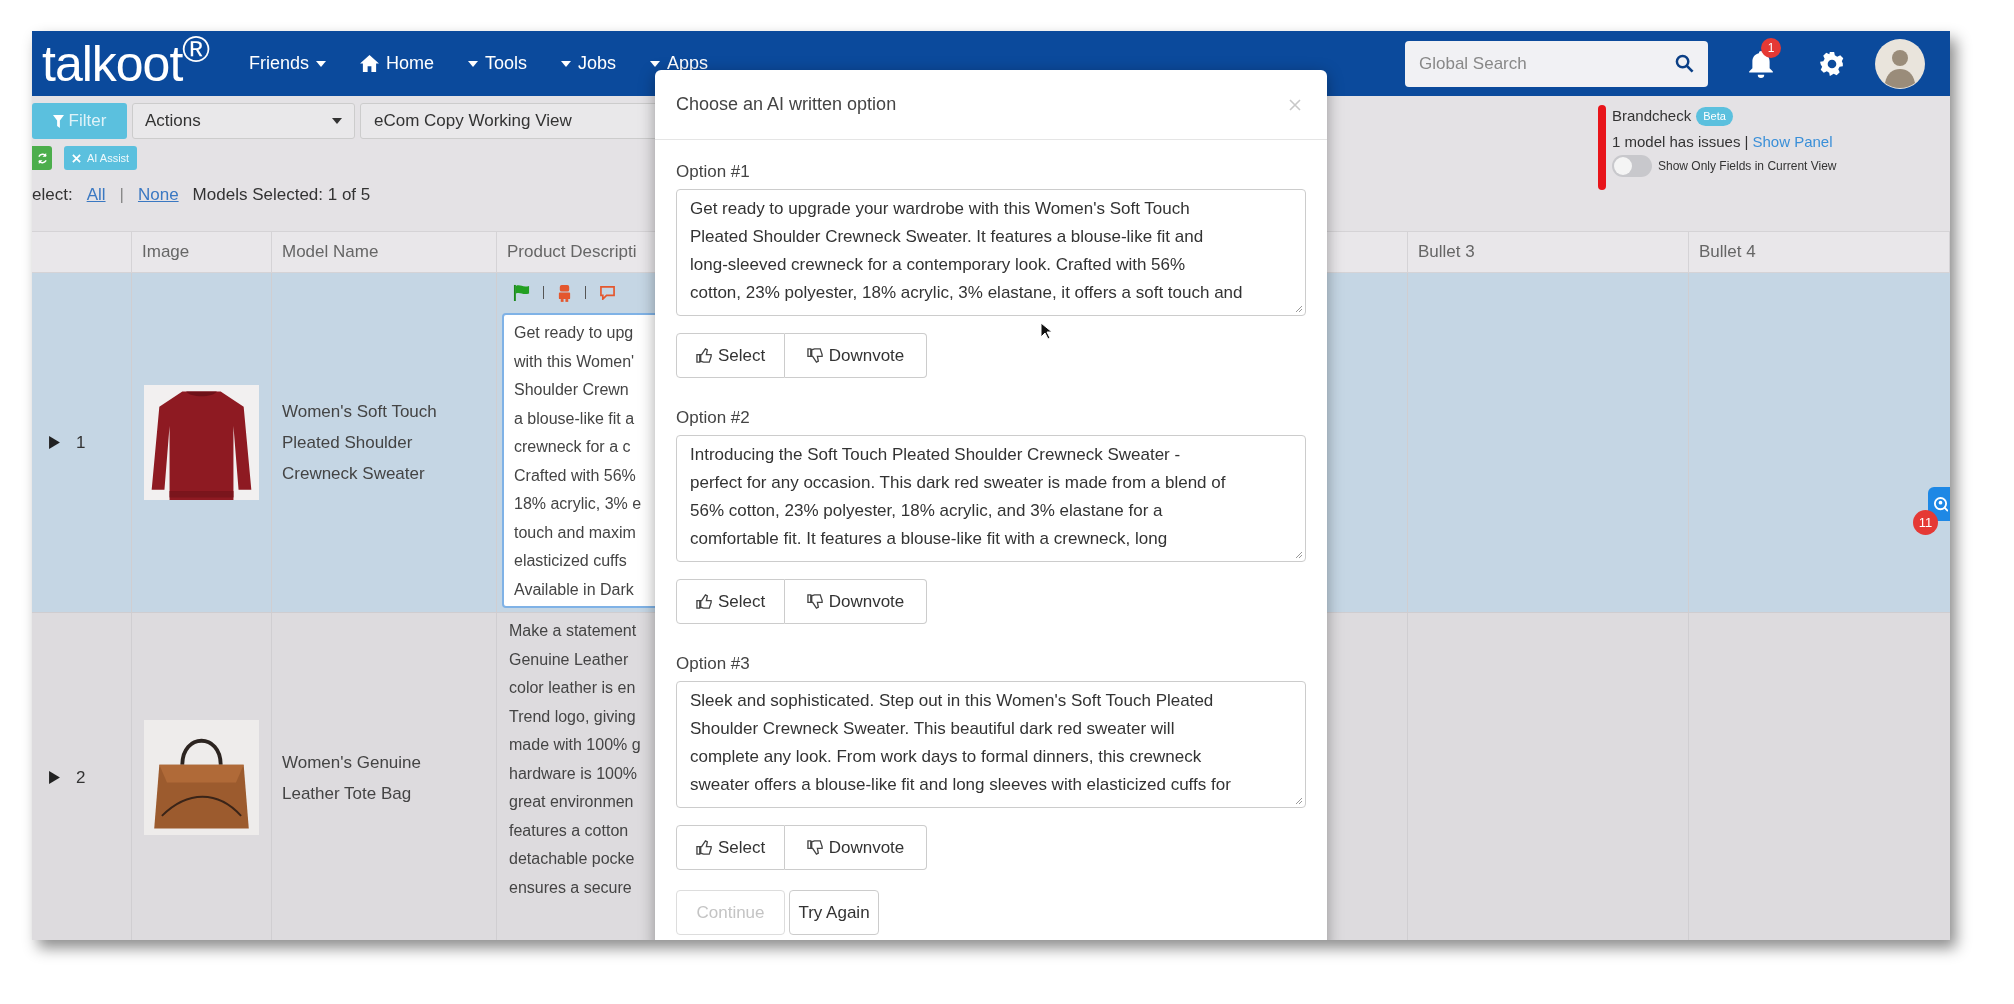 The height and width of the screenshot is (1004, 2014). I want to click on row-number: 2, so click(81, 777).